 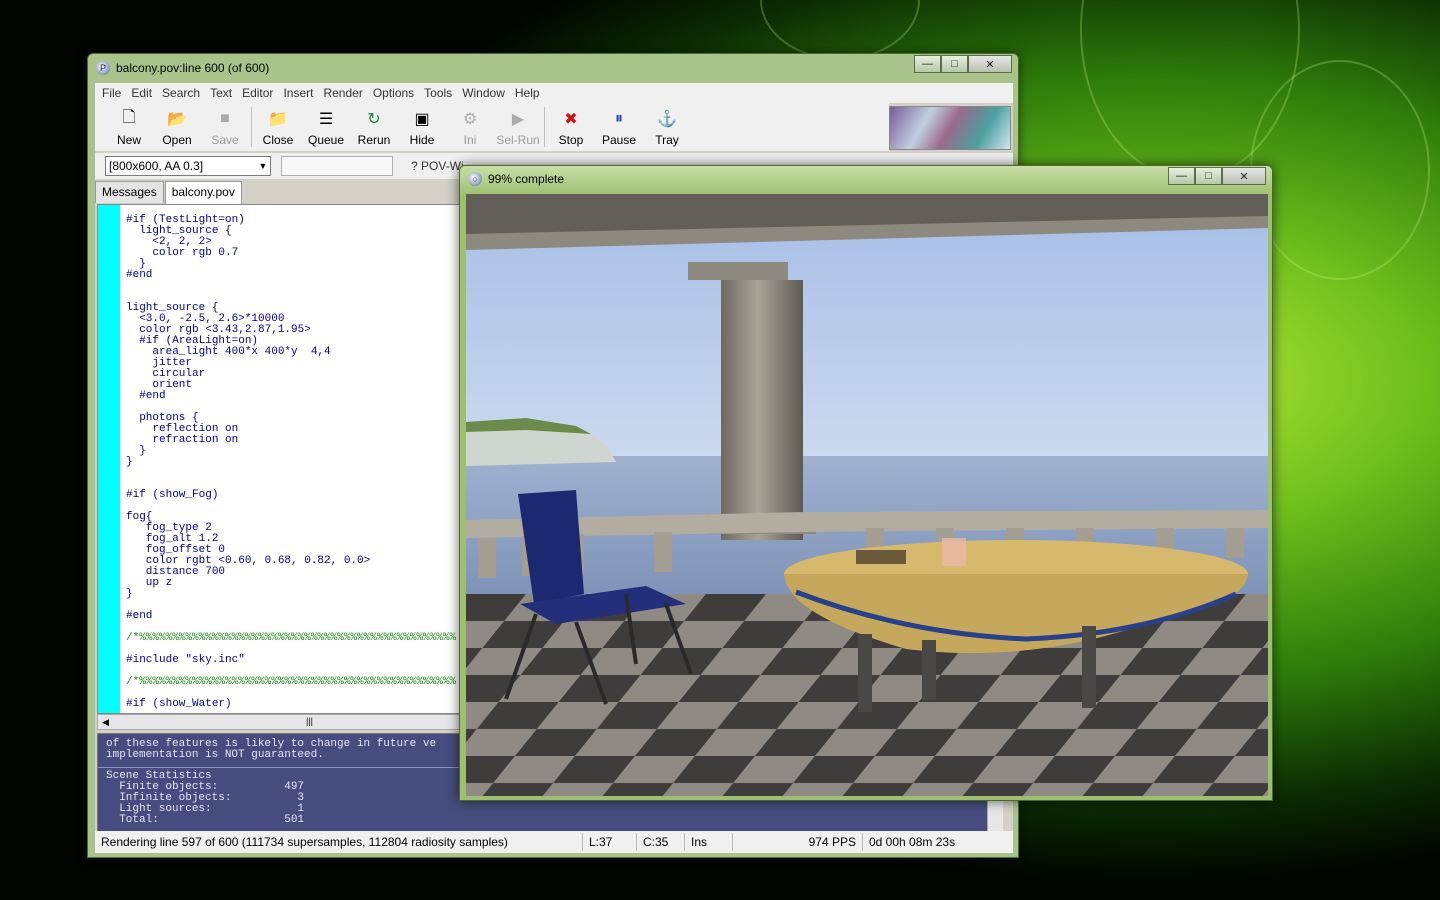 I want to click on tab-messages: Messages, so click(x=129, y=192).